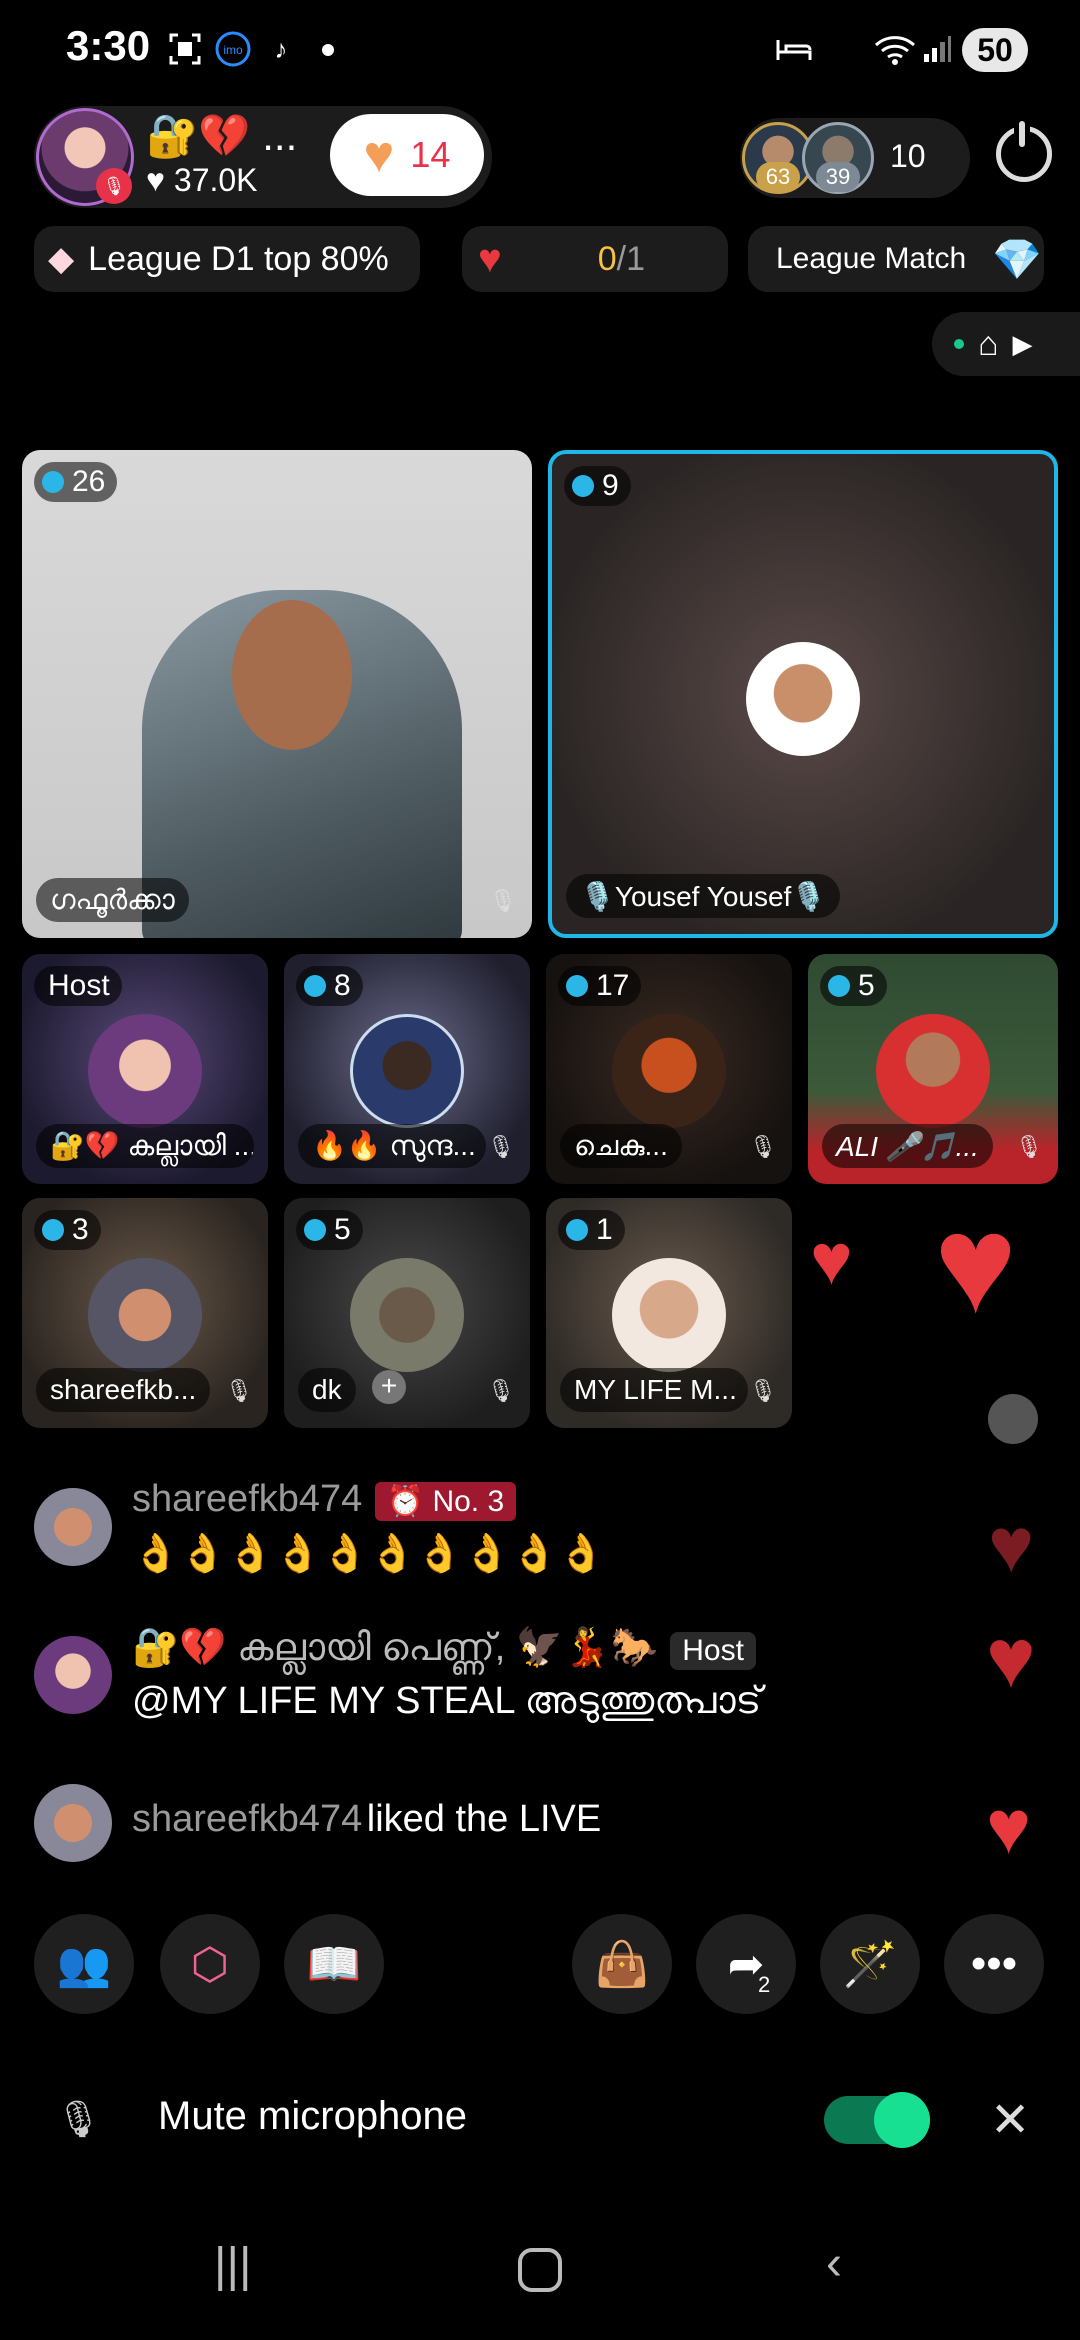 The image size is (1080, 2340). Describe the element at coordinates (389, 1387) in the screenshot. I see `follow-plus-icon: +` at that location.